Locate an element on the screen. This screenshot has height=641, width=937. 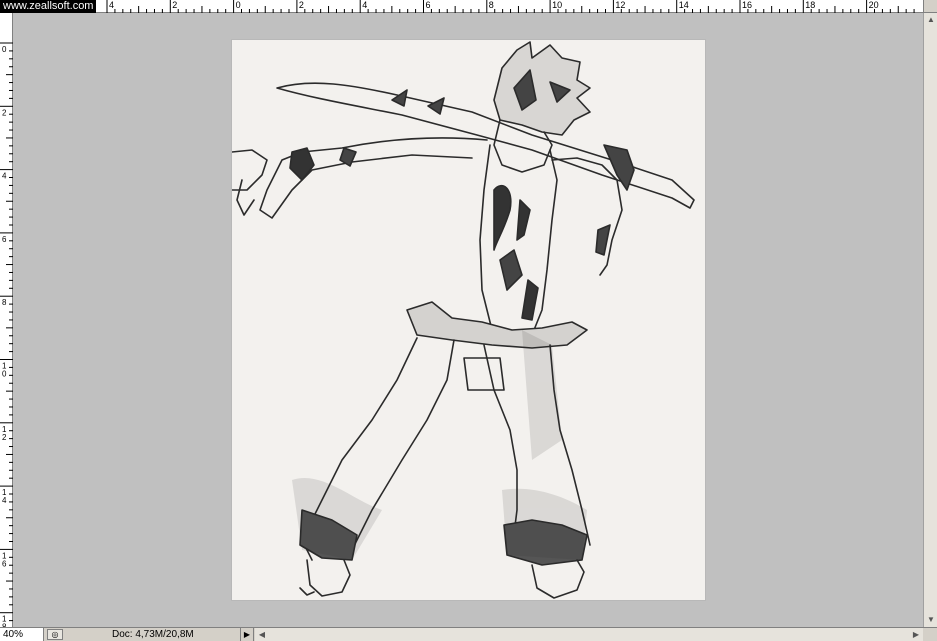
scroll-down-icon: ▼ is located at coordinates (930, 620).